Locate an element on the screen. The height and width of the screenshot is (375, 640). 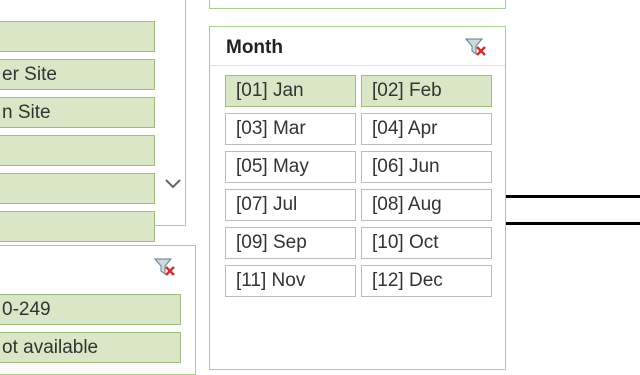
month-item-may: [05] May is located at coordinates (290, 167).